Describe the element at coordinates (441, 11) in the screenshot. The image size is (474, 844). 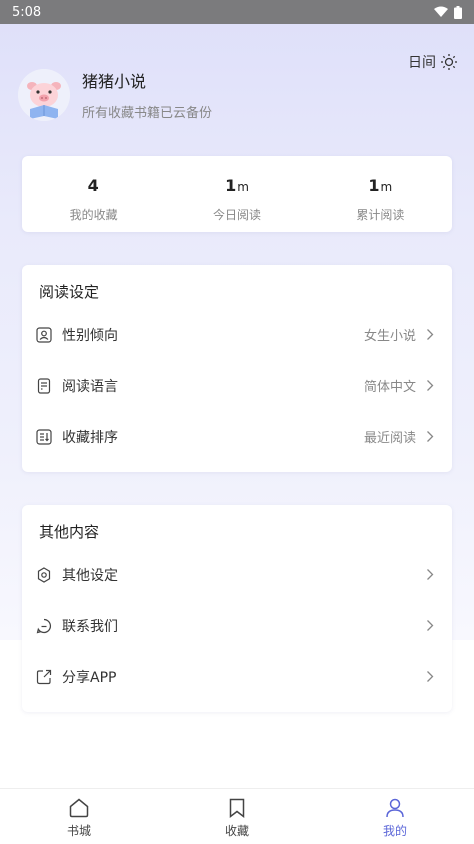
I see `wifi-icon` at that location.